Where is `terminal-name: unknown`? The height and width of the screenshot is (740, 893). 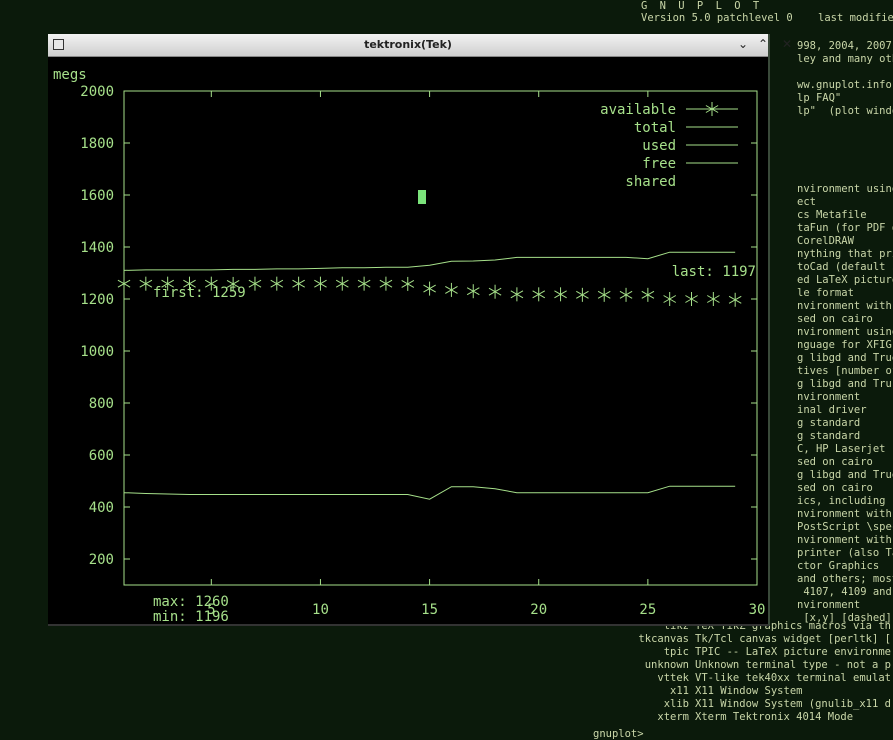 terminal-name: unknown is located at coordinates (666, 665).